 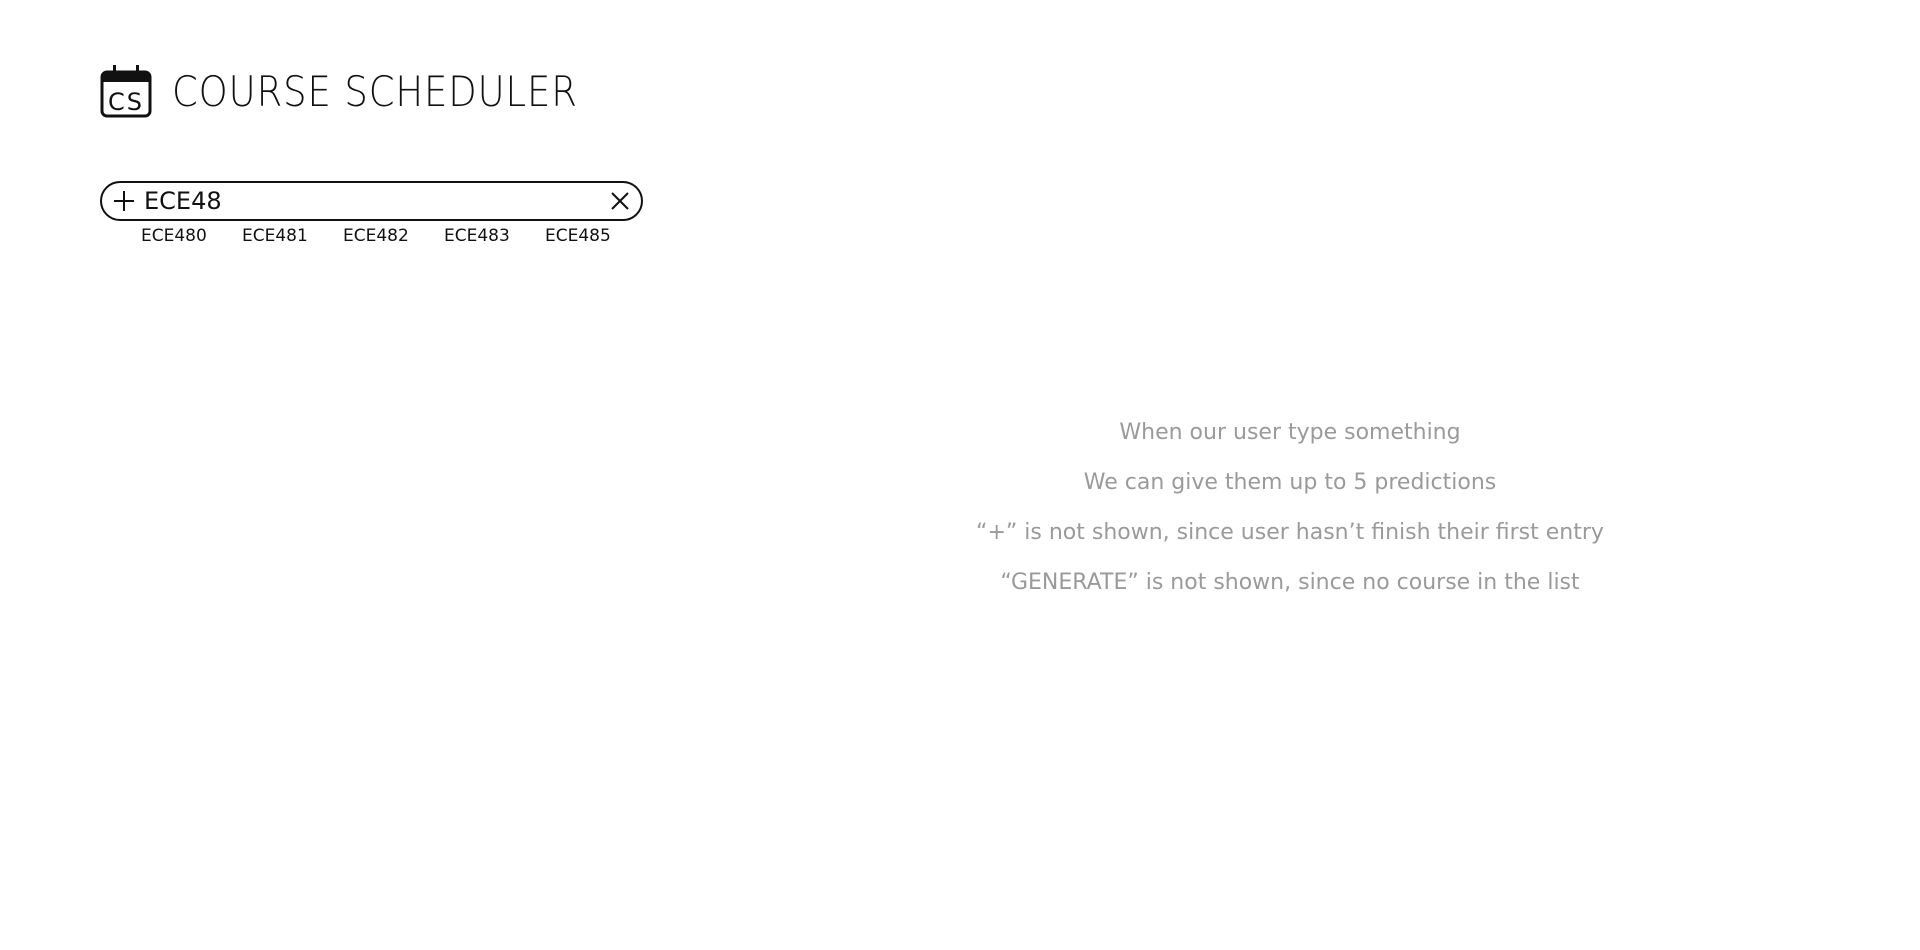 I want to click on calendar-logo-icon: CS, so click(x=126, y=91).